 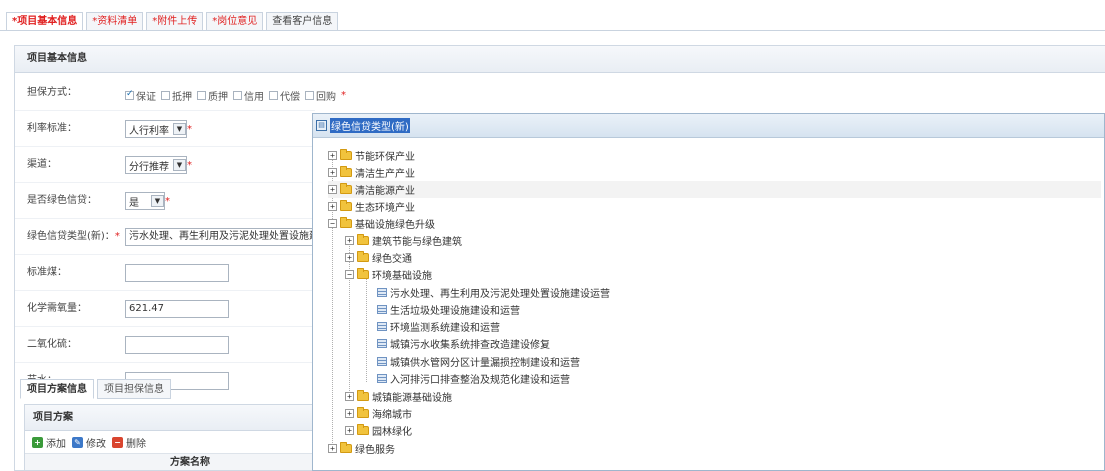 I want to click on tree-node: + 城镇能源基础设施, so click(x=398, y=396).